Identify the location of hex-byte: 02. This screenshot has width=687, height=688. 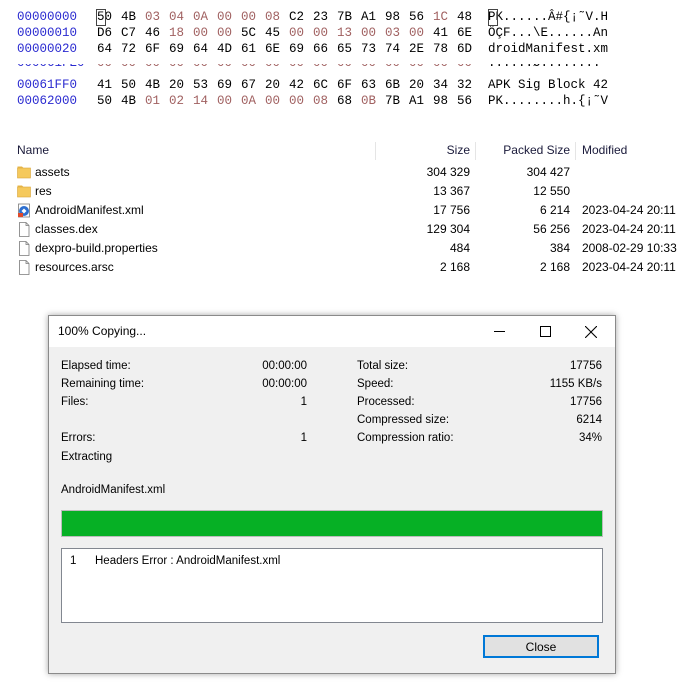
(176, 101).